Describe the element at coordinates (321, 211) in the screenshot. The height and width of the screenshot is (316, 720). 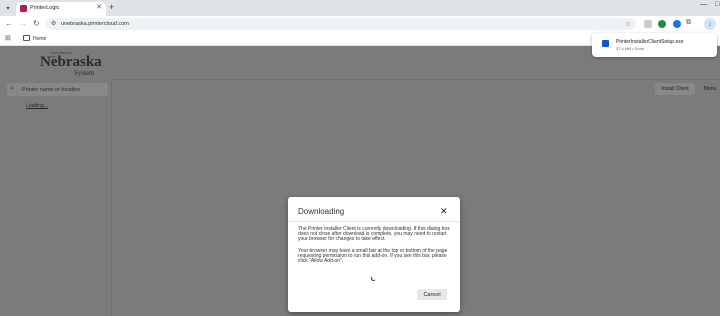
I see `dialog-title: Downloading` at that location.